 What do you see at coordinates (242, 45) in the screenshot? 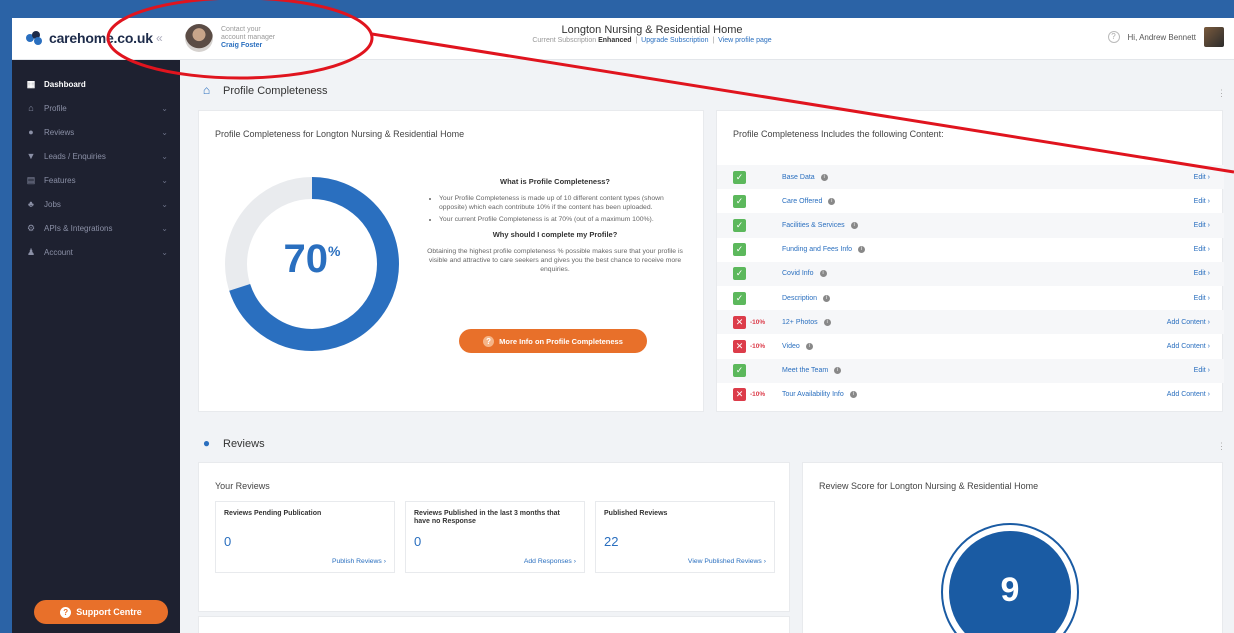
I see `manager-name: Craig Foster` at bounding box center [242, 45].